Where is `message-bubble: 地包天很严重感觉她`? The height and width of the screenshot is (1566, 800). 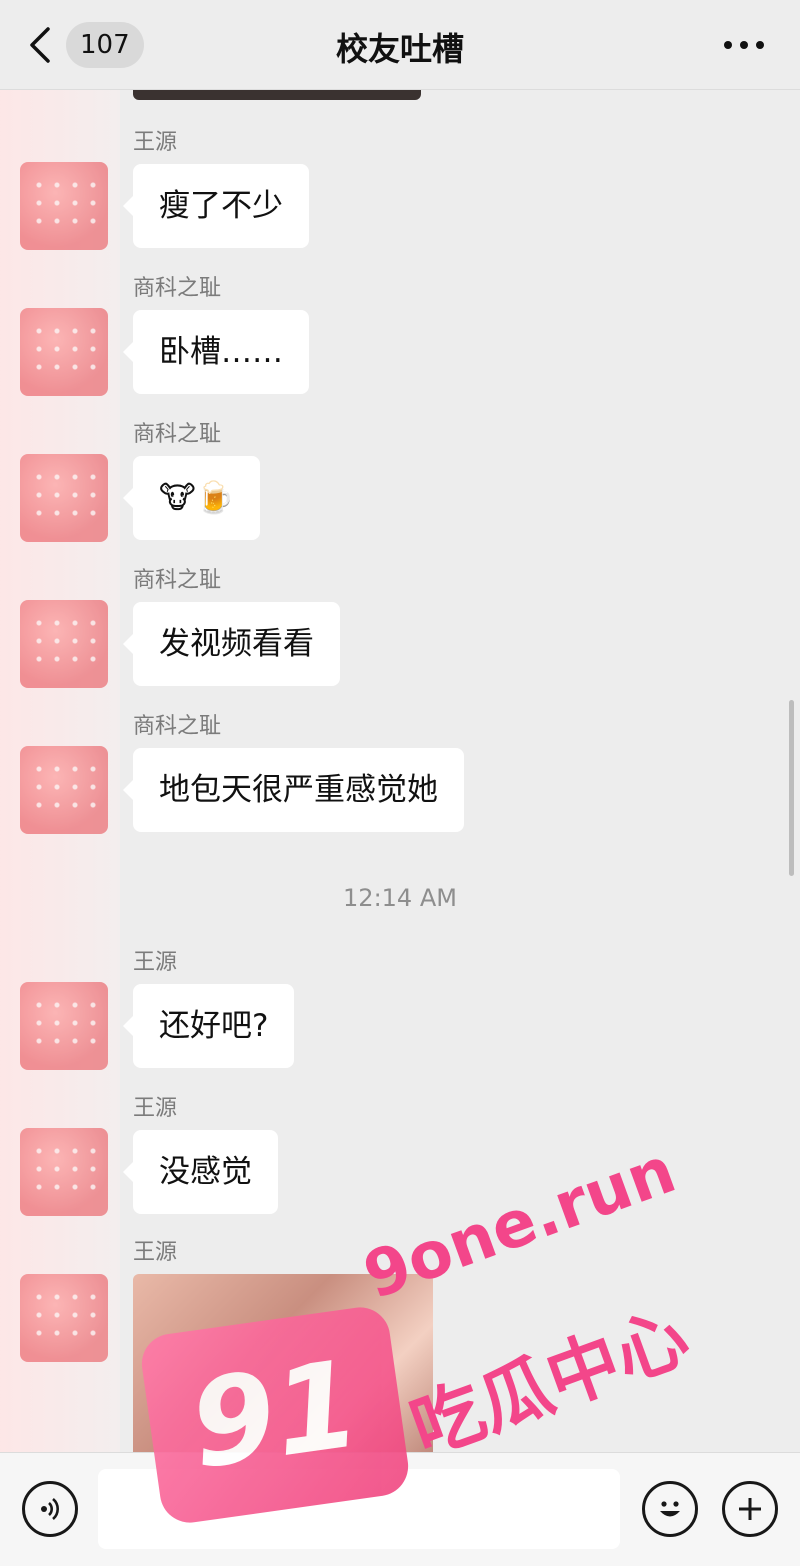 message-bubble: 地包天很严重感觉她 is located at coordinates (293, 790).